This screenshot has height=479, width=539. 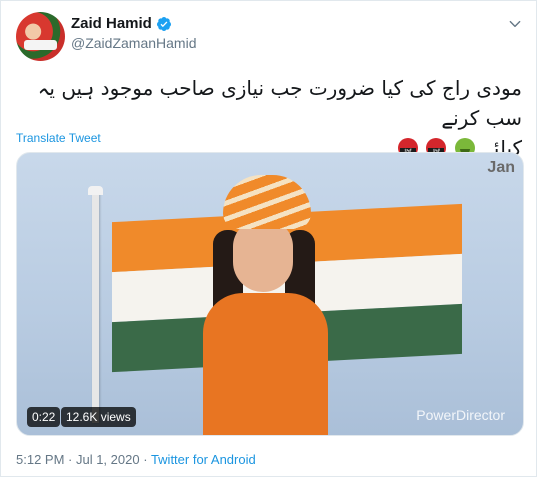 I want to click on channel-logo: Jan, so click(x=501, y=167).